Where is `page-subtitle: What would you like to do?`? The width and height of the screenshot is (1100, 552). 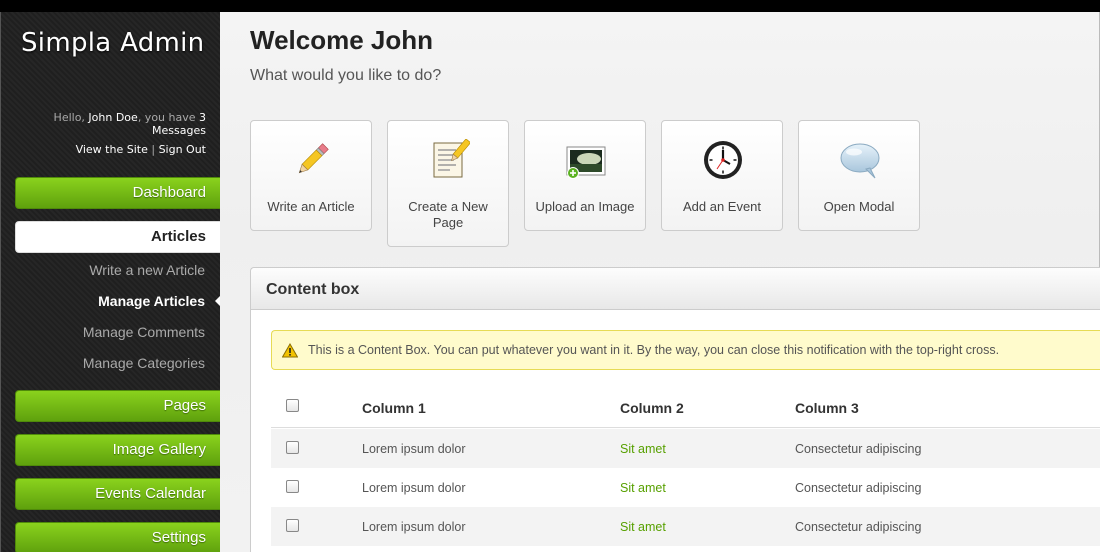
page-subtitle: What would you like to do? is located at coordinates (346, 75).